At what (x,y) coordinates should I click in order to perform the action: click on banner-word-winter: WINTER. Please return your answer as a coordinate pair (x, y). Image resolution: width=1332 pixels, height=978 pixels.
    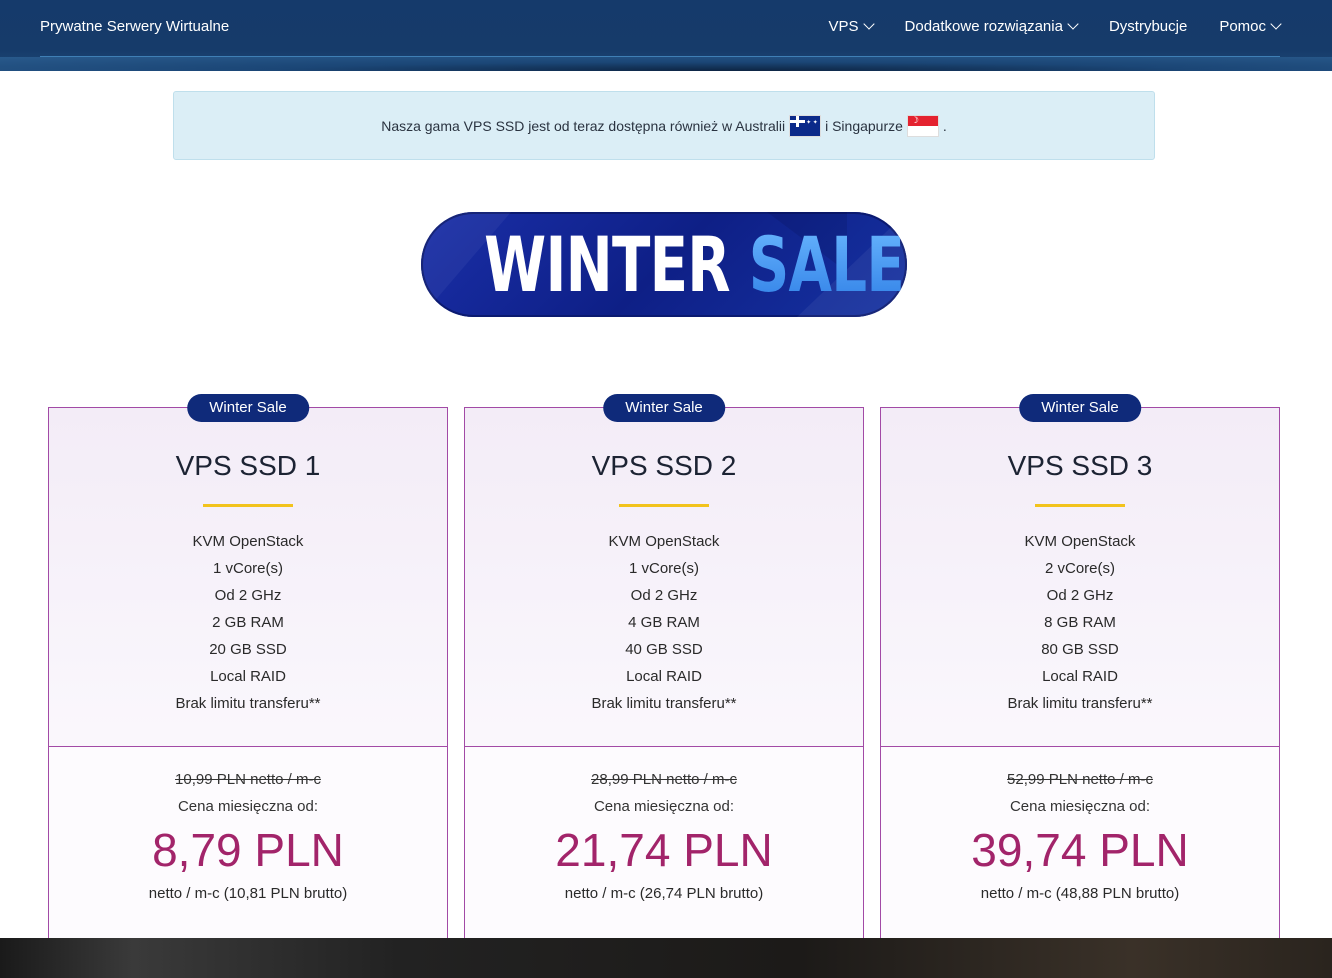
    Looking at the image, I should click on (607, 264).